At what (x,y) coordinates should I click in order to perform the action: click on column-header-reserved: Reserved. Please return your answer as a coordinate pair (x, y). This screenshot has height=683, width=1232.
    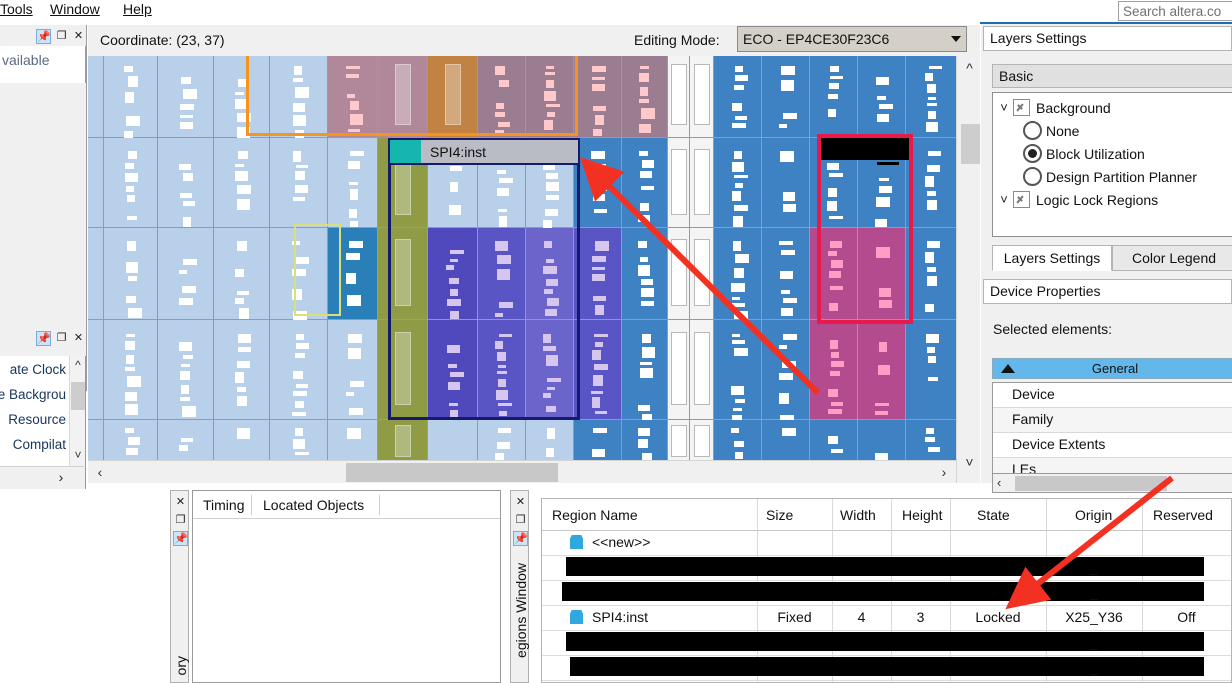
    Looking at the image, I should click on (1183, 515).